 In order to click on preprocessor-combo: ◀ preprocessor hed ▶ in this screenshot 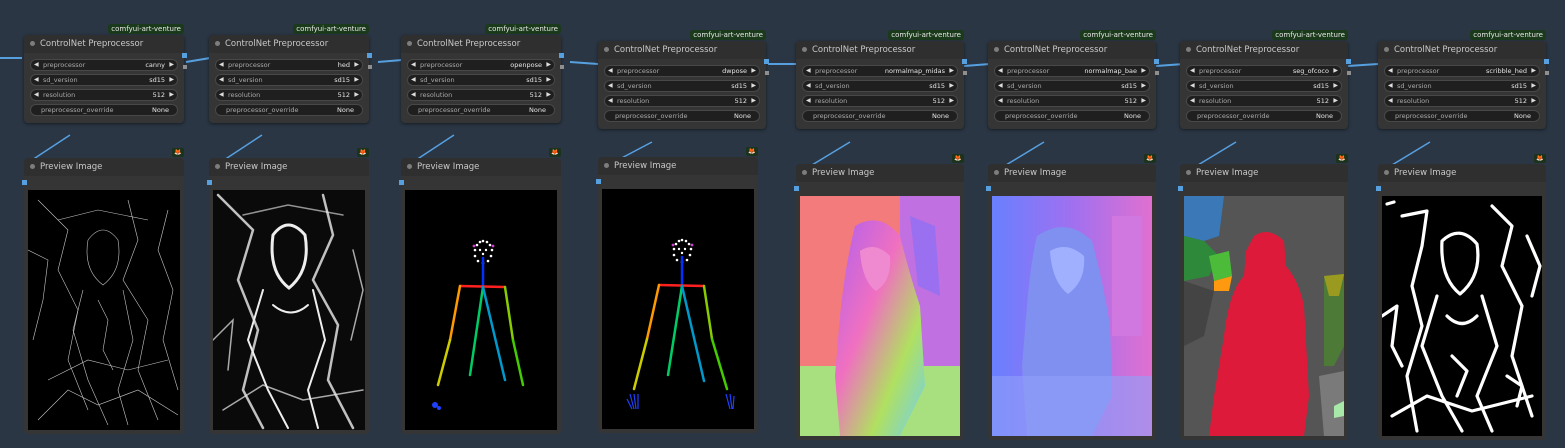, I will do `click(289, 65)`.